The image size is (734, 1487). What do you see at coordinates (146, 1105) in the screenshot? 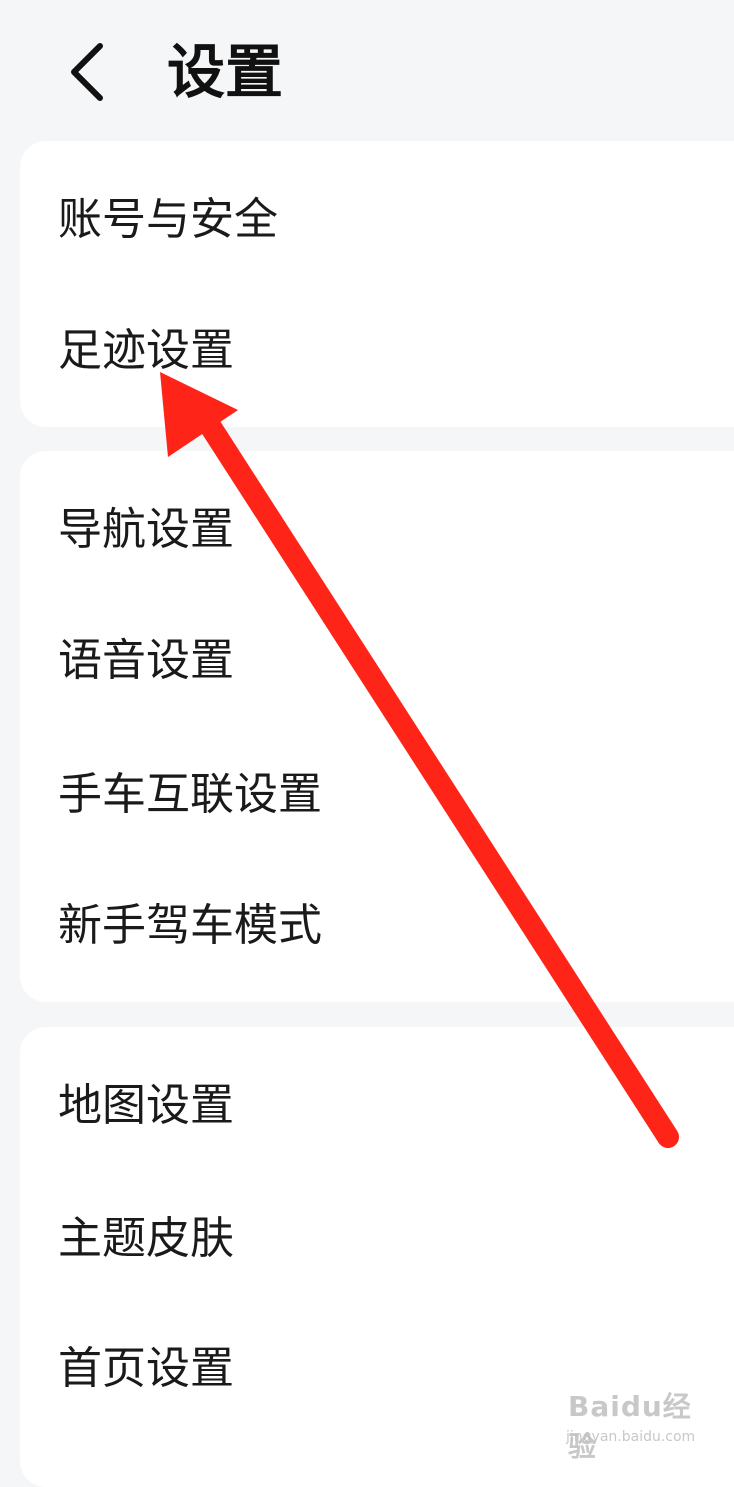
I see `settings-item-label: 地图设置` at bounding box center [146, 1105].